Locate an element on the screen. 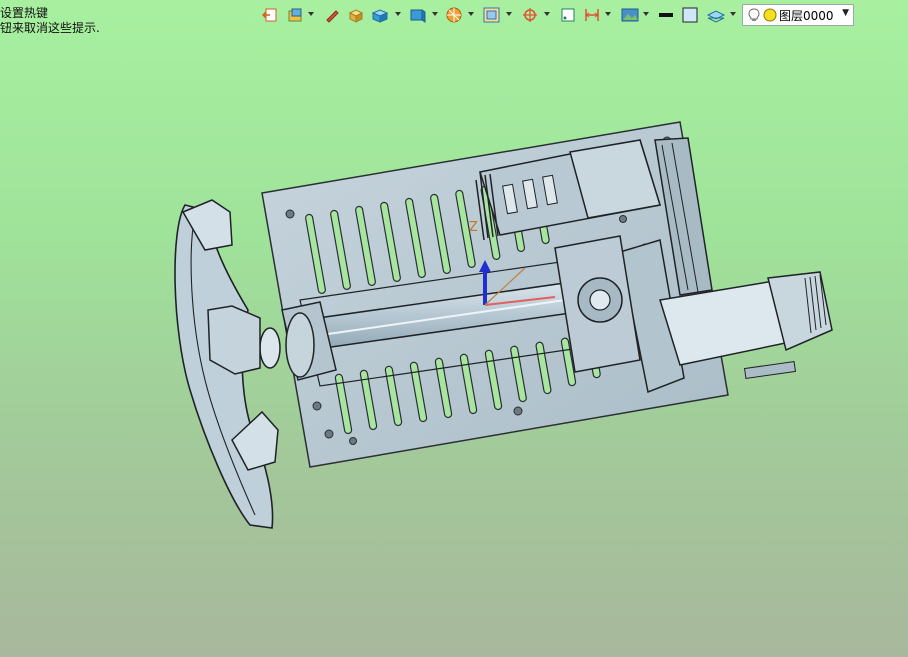 This screenshot has width=908, height=657. layer-select-value: 图层0000 is located at coordinates (806, 15).